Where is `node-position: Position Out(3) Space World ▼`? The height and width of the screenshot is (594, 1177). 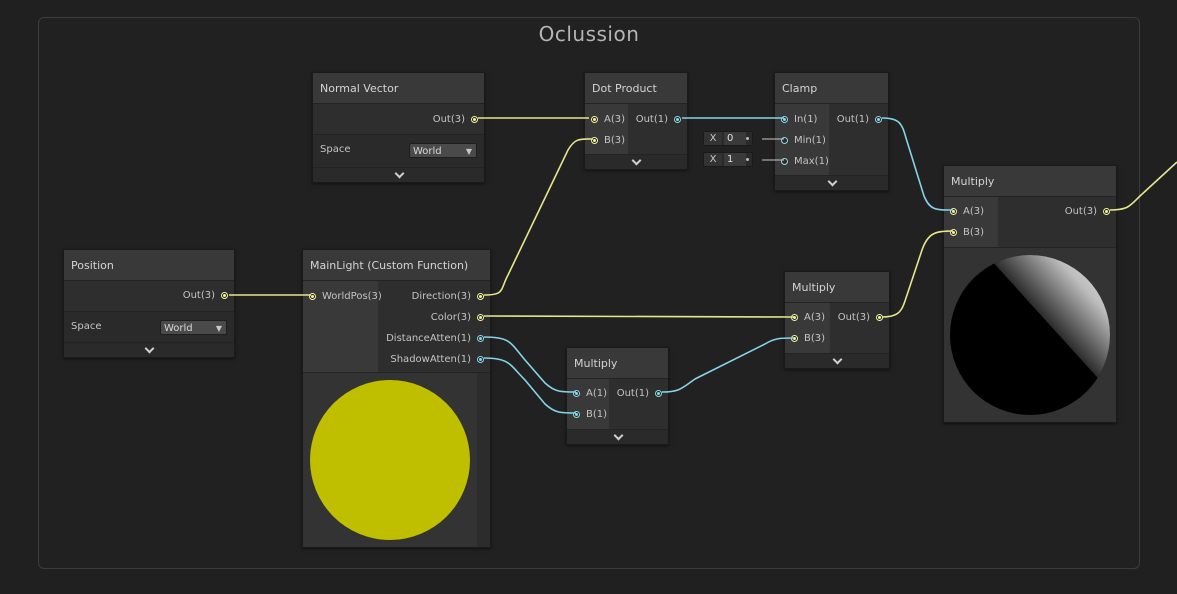
node-position: Position Out(3) Space World ▼ is located at coordinates (149, 303).